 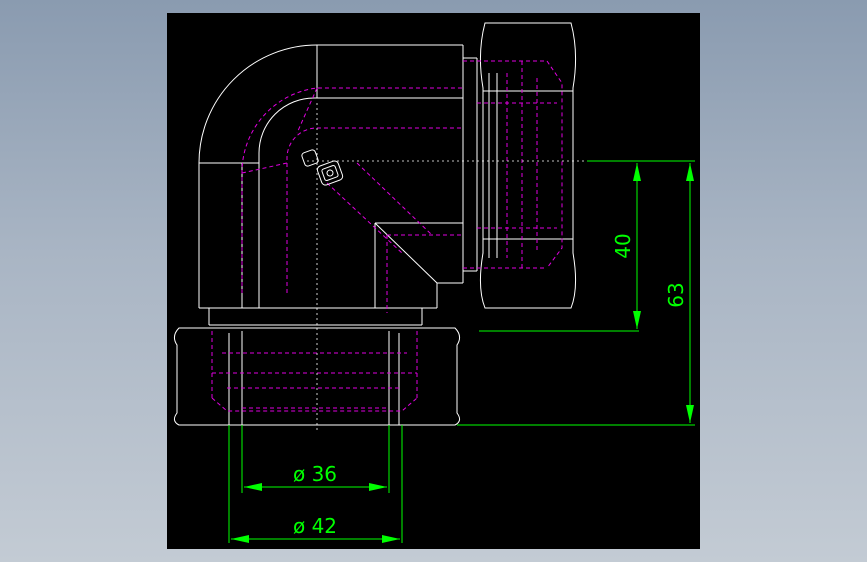 I want to click on dimension-bore-36: ø 36, so click(x=315, y=474).